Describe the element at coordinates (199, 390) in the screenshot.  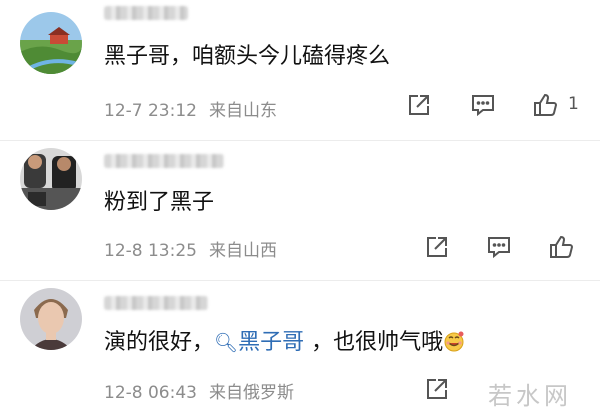
I see `comment-meta: 12-8 06:43 来自俄罗斯` at that location.